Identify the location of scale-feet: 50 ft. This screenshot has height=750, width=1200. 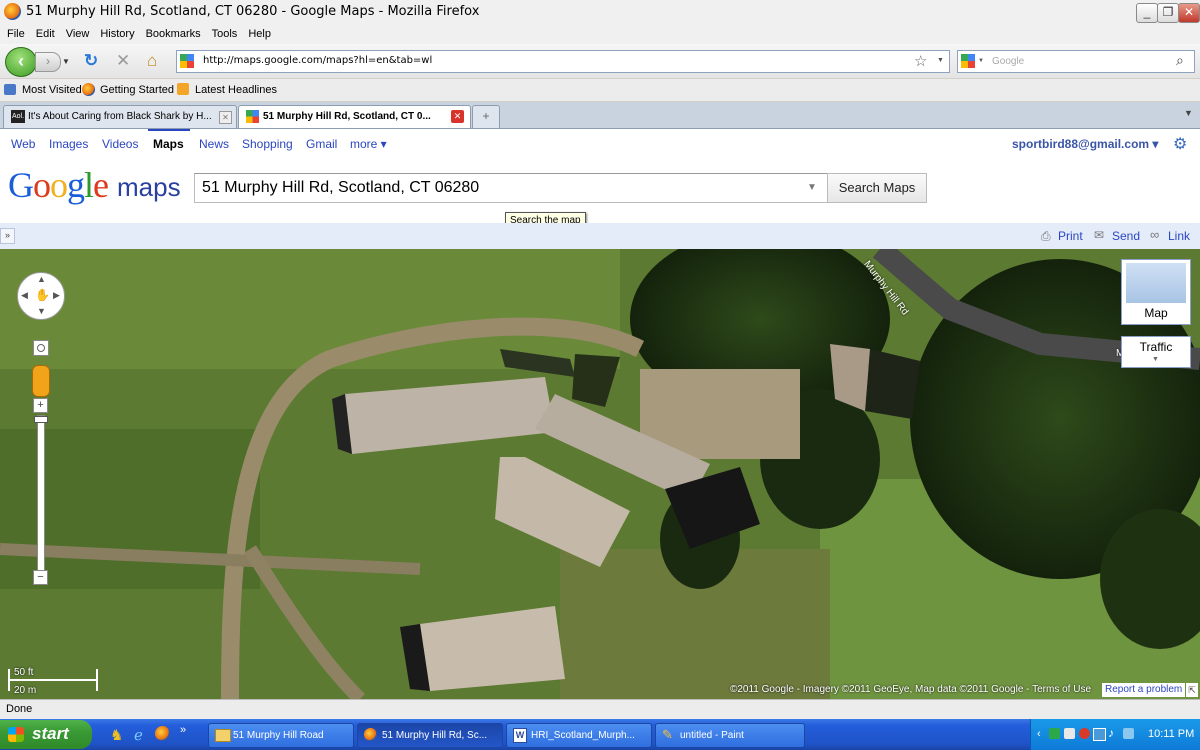
(24, 672).